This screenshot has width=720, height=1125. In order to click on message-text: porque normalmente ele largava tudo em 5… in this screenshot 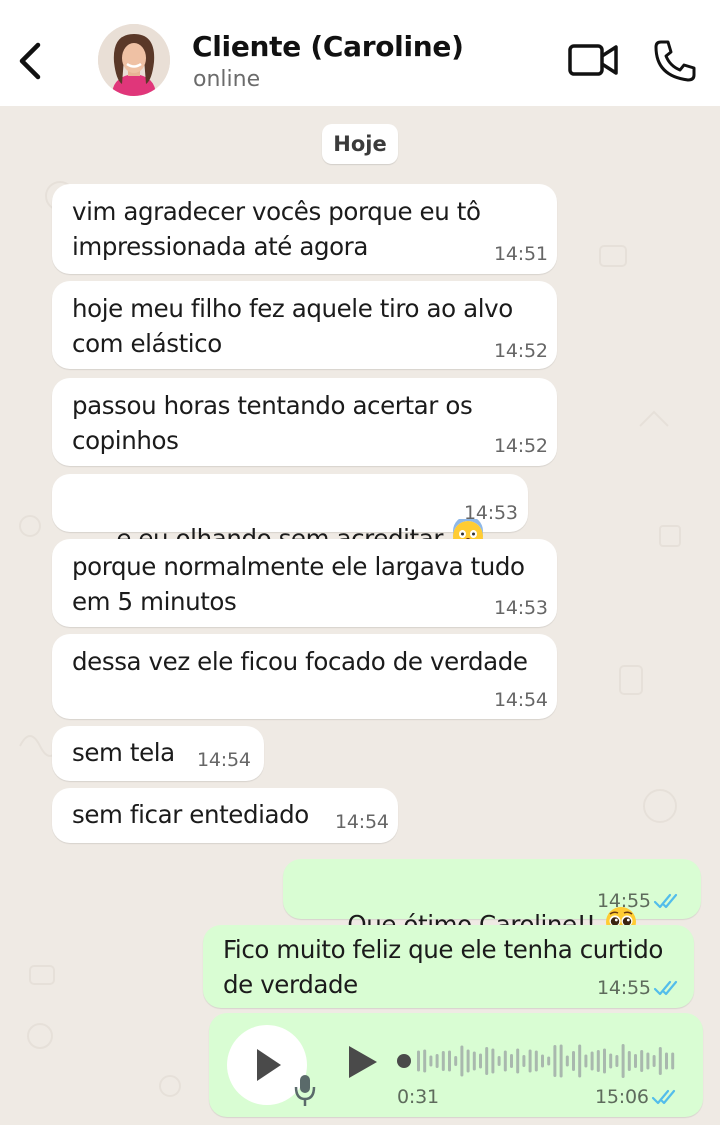, I will do `click(298, 584)`.